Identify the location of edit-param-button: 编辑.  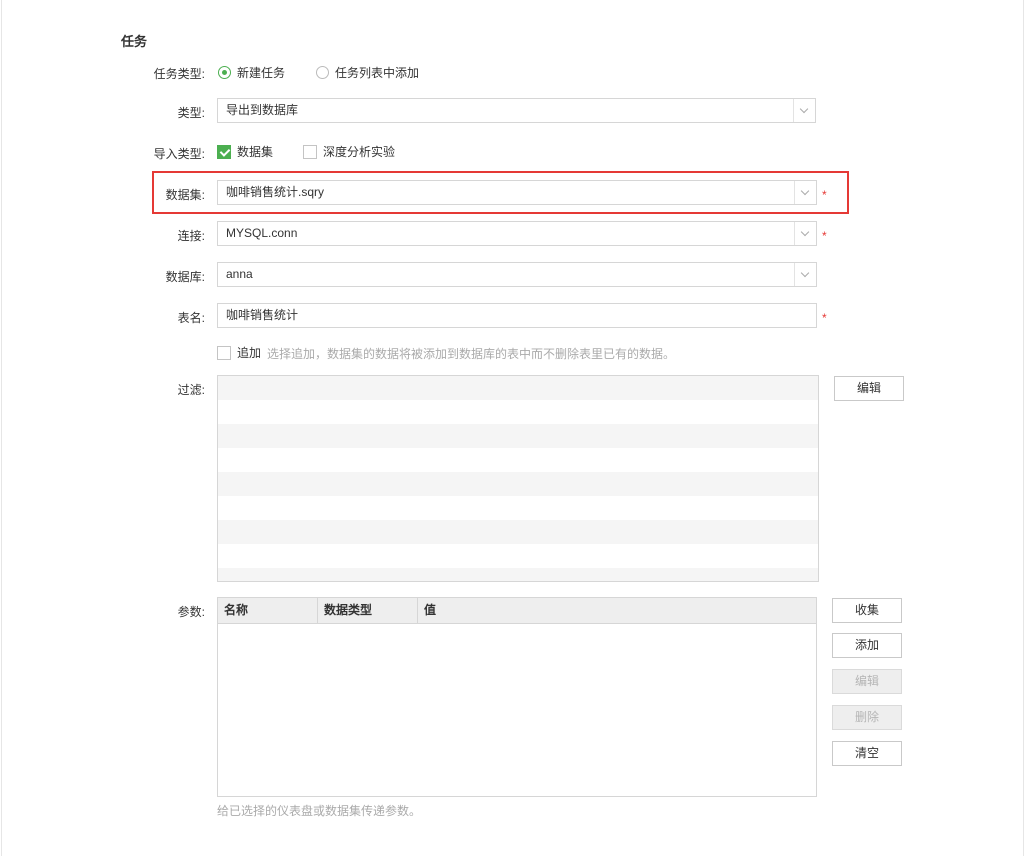
(867, 681).